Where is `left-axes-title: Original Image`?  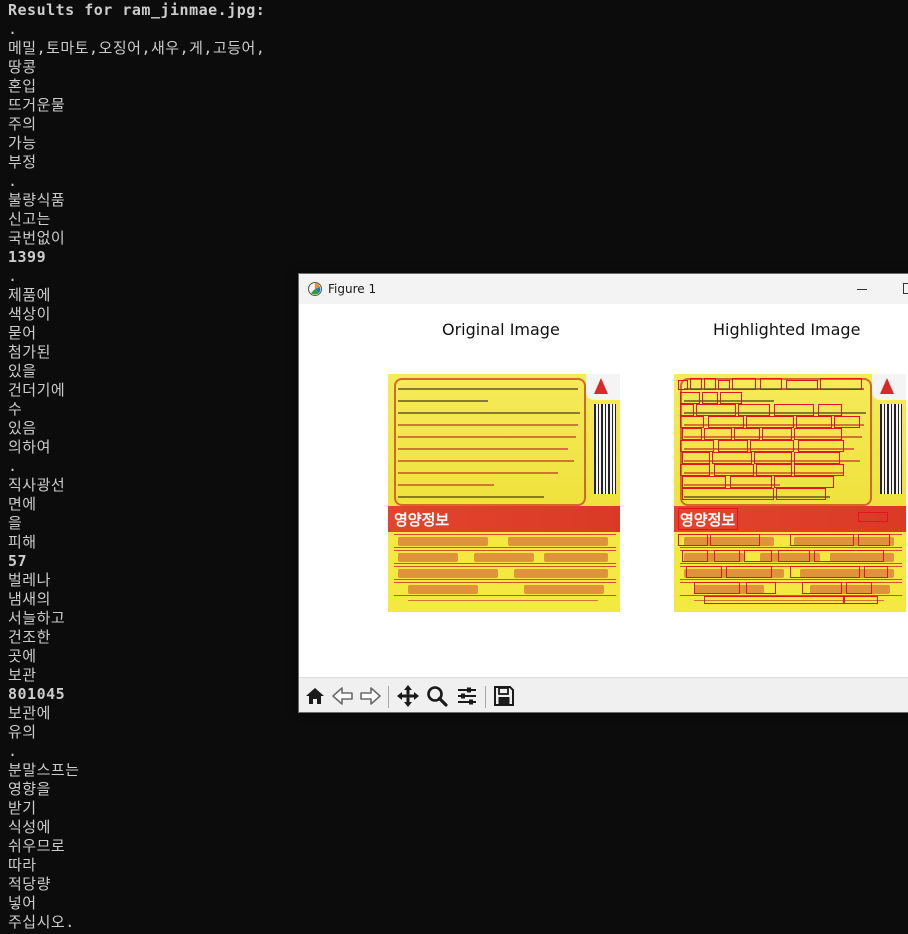 left-axes-title: Original Image is located at coordinates (501, 329).